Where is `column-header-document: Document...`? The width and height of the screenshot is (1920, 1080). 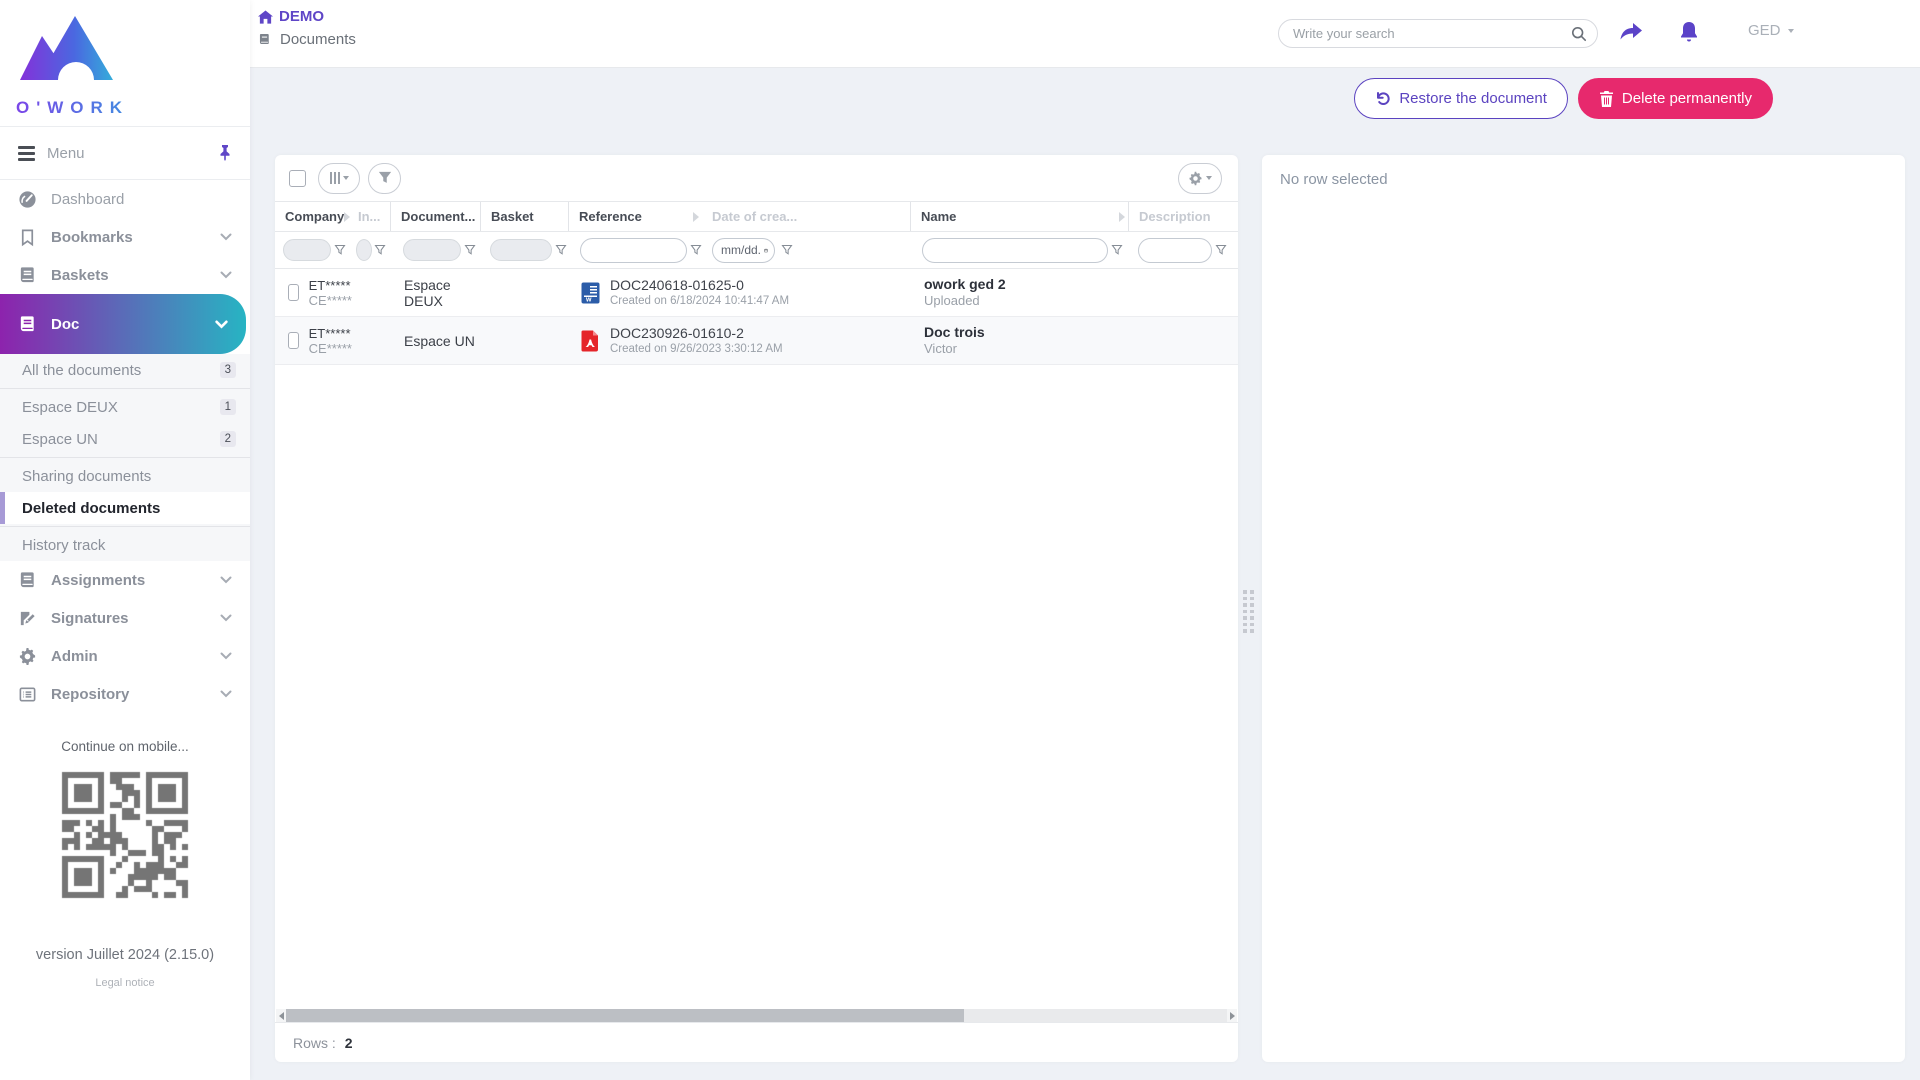
column-header-document: Document... is located at coordinates (435, 216).